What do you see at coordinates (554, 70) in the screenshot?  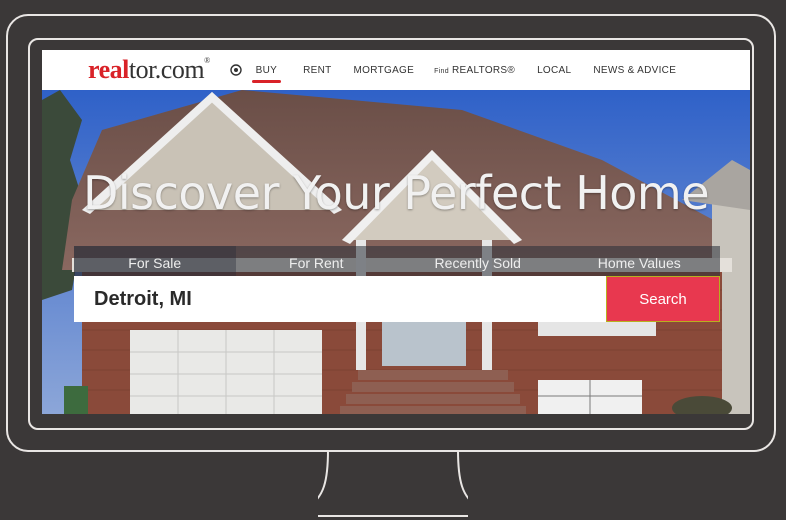 I see `nav-item-local: LOCAL` at bounding box center [554, 70].